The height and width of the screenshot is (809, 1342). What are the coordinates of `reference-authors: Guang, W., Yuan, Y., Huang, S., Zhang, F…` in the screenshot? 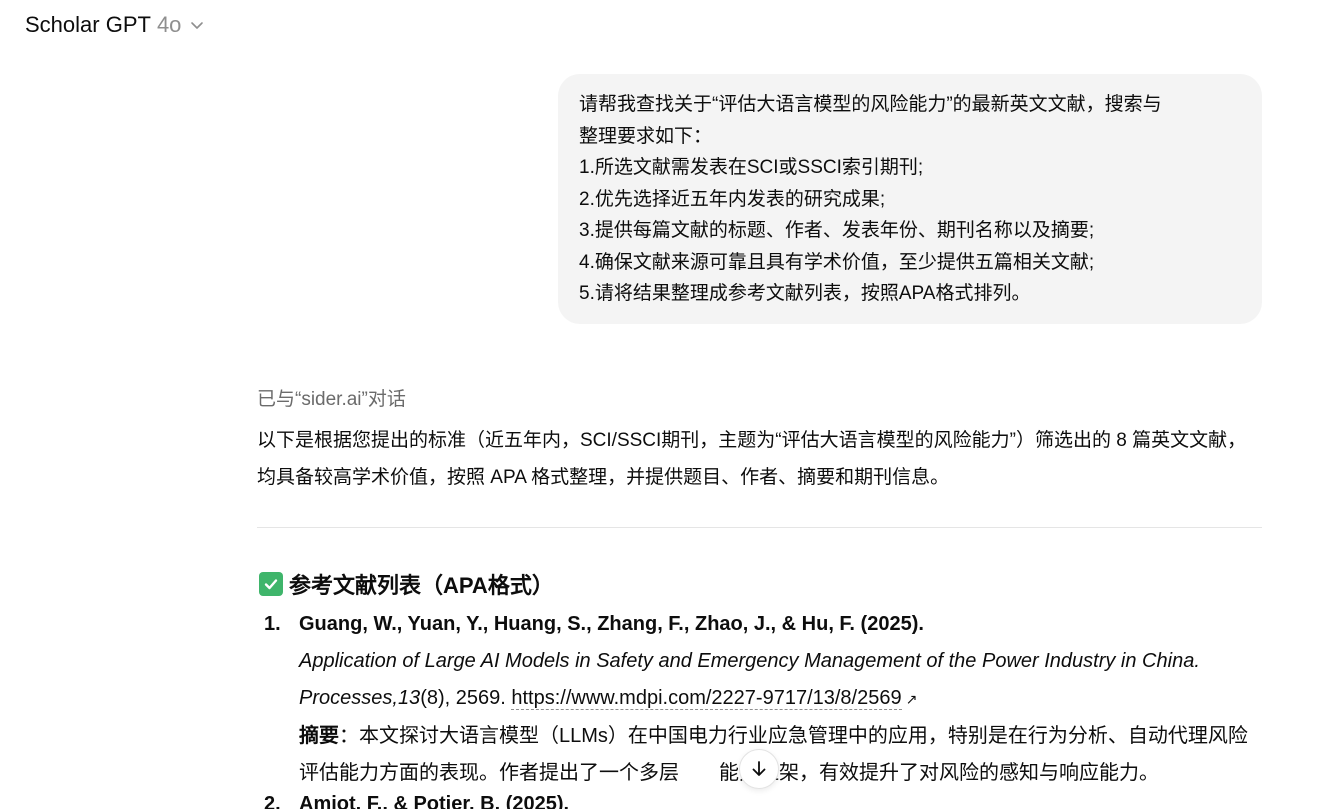 It's located at (611, 624).